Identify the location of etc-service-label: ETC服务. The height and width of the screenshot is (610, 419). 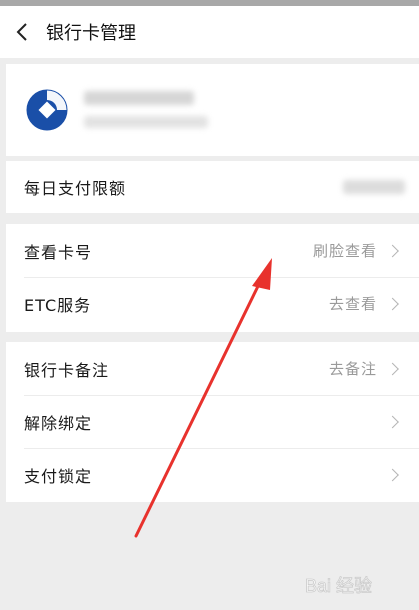
(58, 305).